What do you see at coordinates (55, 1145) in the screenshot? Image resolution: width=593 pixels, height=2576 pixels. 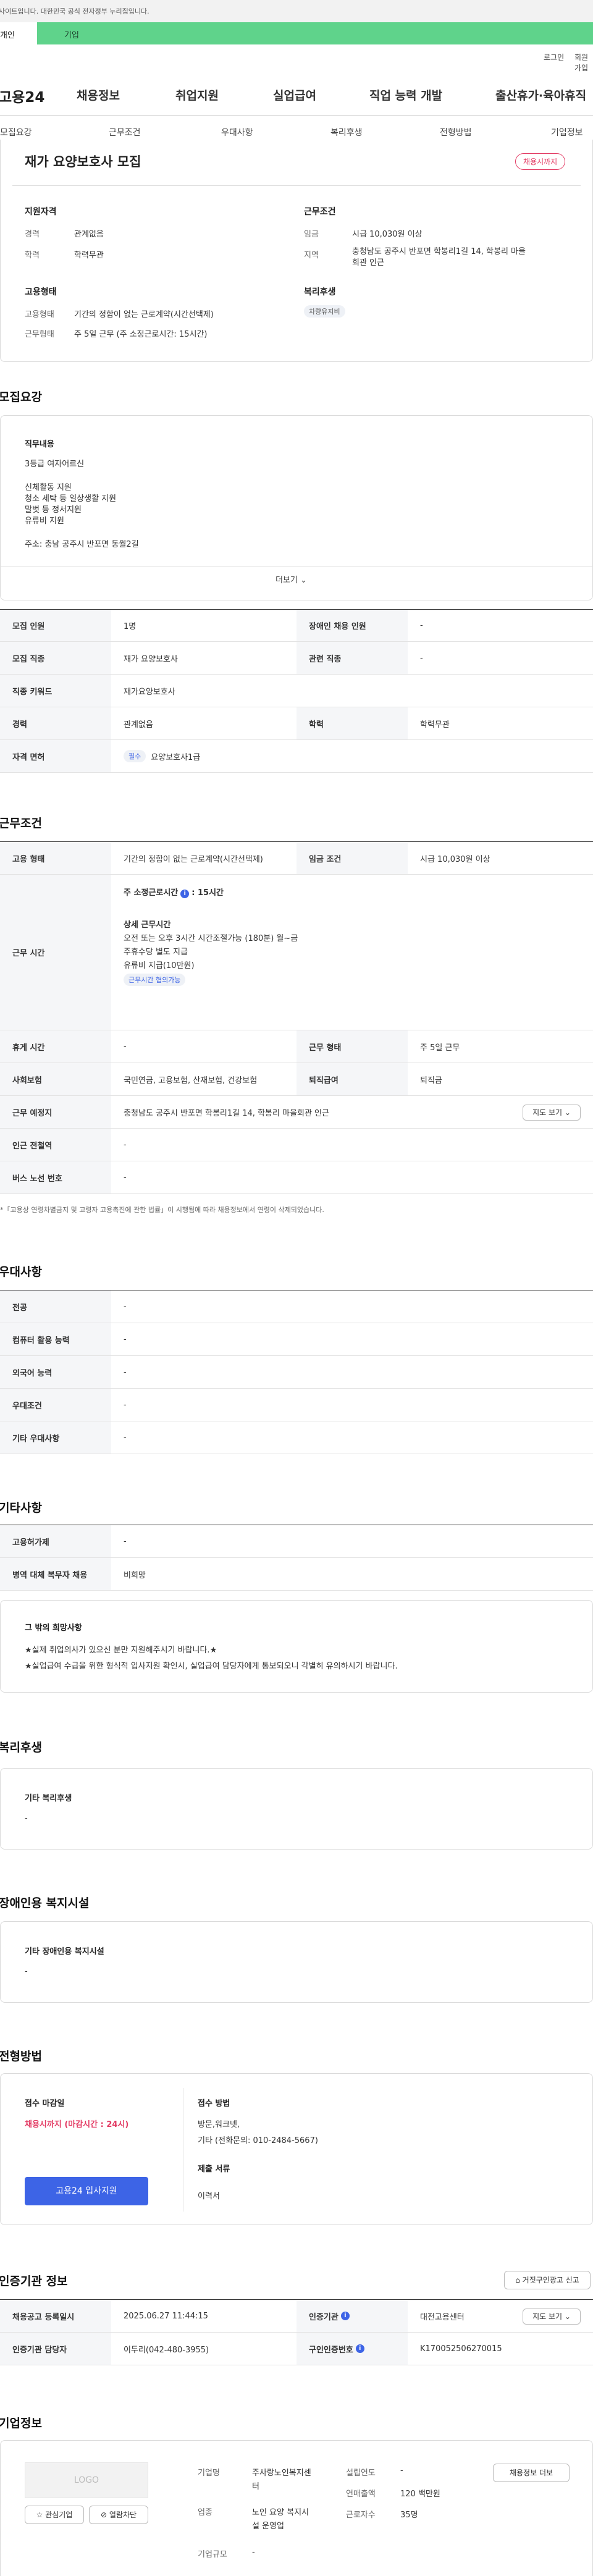 I see `table-header: 인근 전철역` at bounding box center [55, 1145].